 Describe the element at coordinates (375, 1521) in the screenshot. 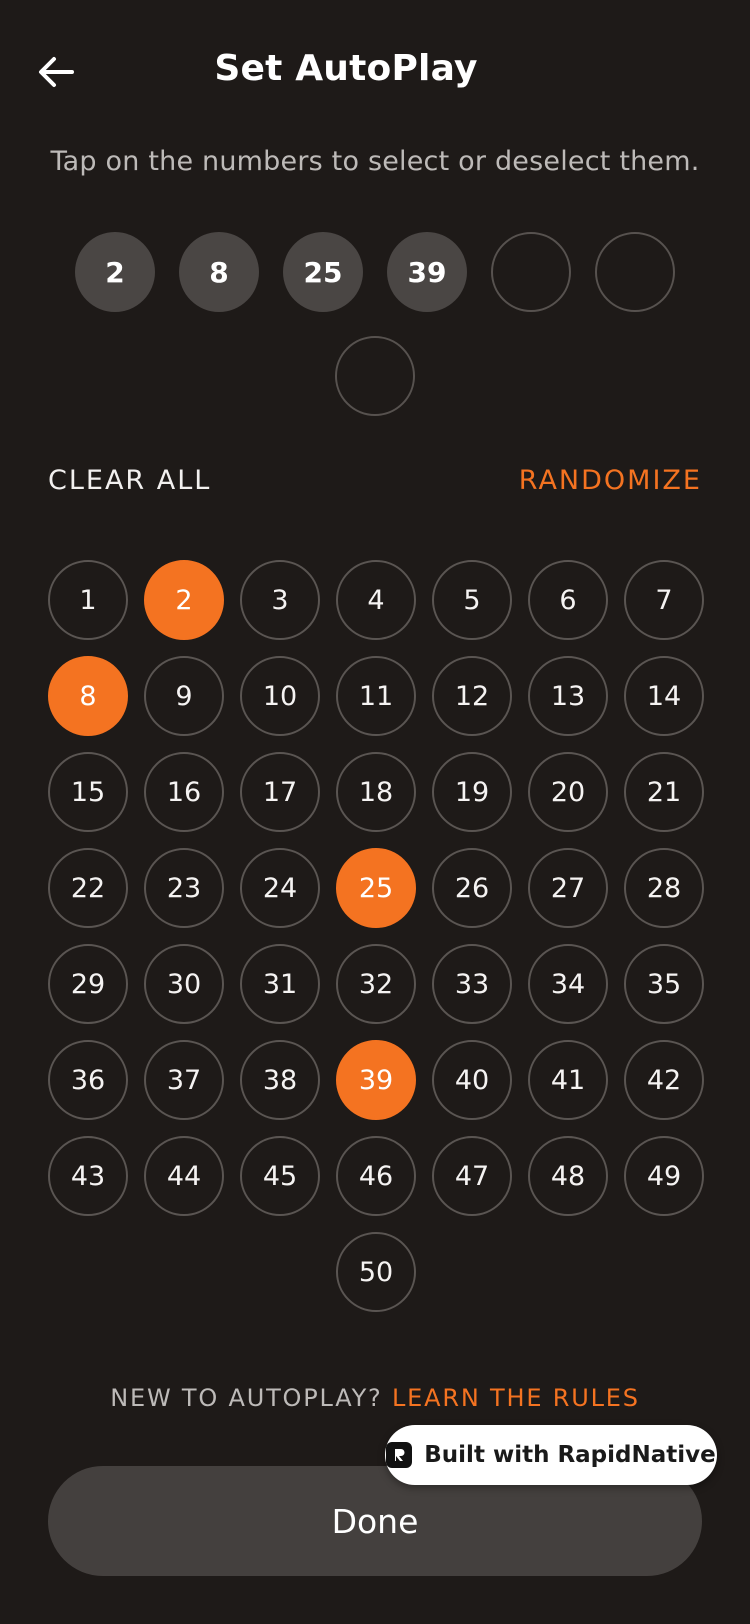

I see `done-button-label: Done` at that location.